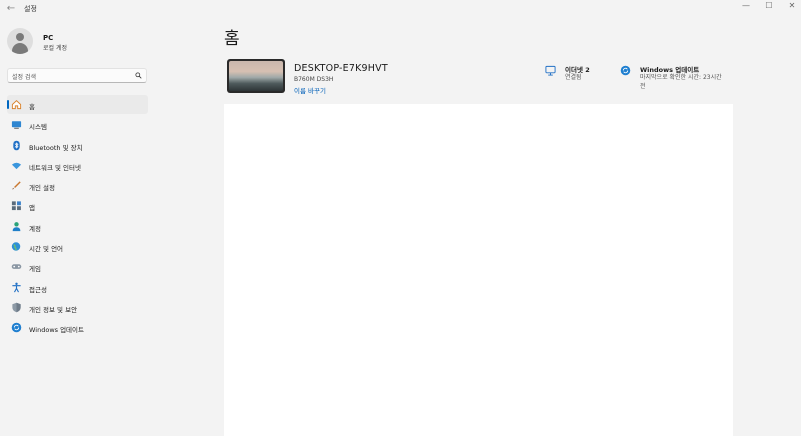 Image resolution: width=801 pixels, height=436 pixels. What do you see at coordinates (16, 226) in the screenshot?
I see `person-icon` at bounding box center [16, 226].